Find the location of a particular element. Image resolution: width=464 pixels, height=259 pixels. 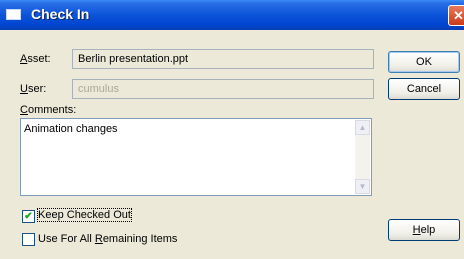

asset-field: Berlin presentation.ppt is located at coordinates (223, 59).